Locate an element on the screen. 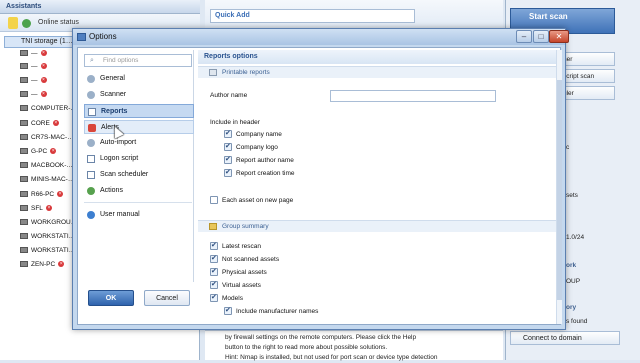 The width and height of the screenshot is (640, 363). author-name-input is located at coordinates (413, 96).